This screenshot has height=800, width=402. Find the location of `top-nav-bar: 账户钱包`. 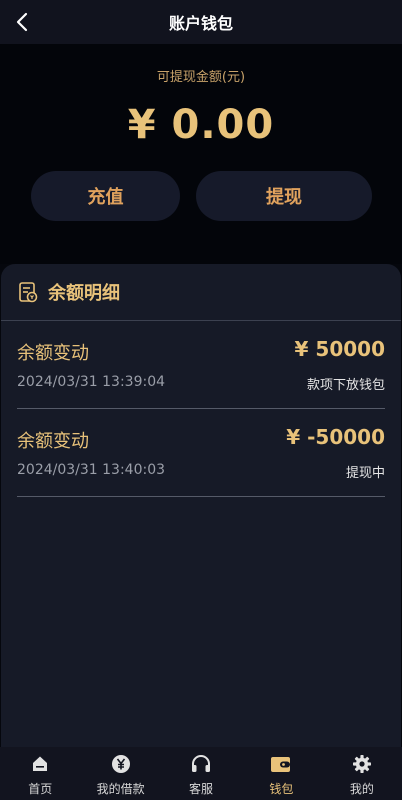

top-nav-bar: 账户钱包 is located at coordinates (201, 22).